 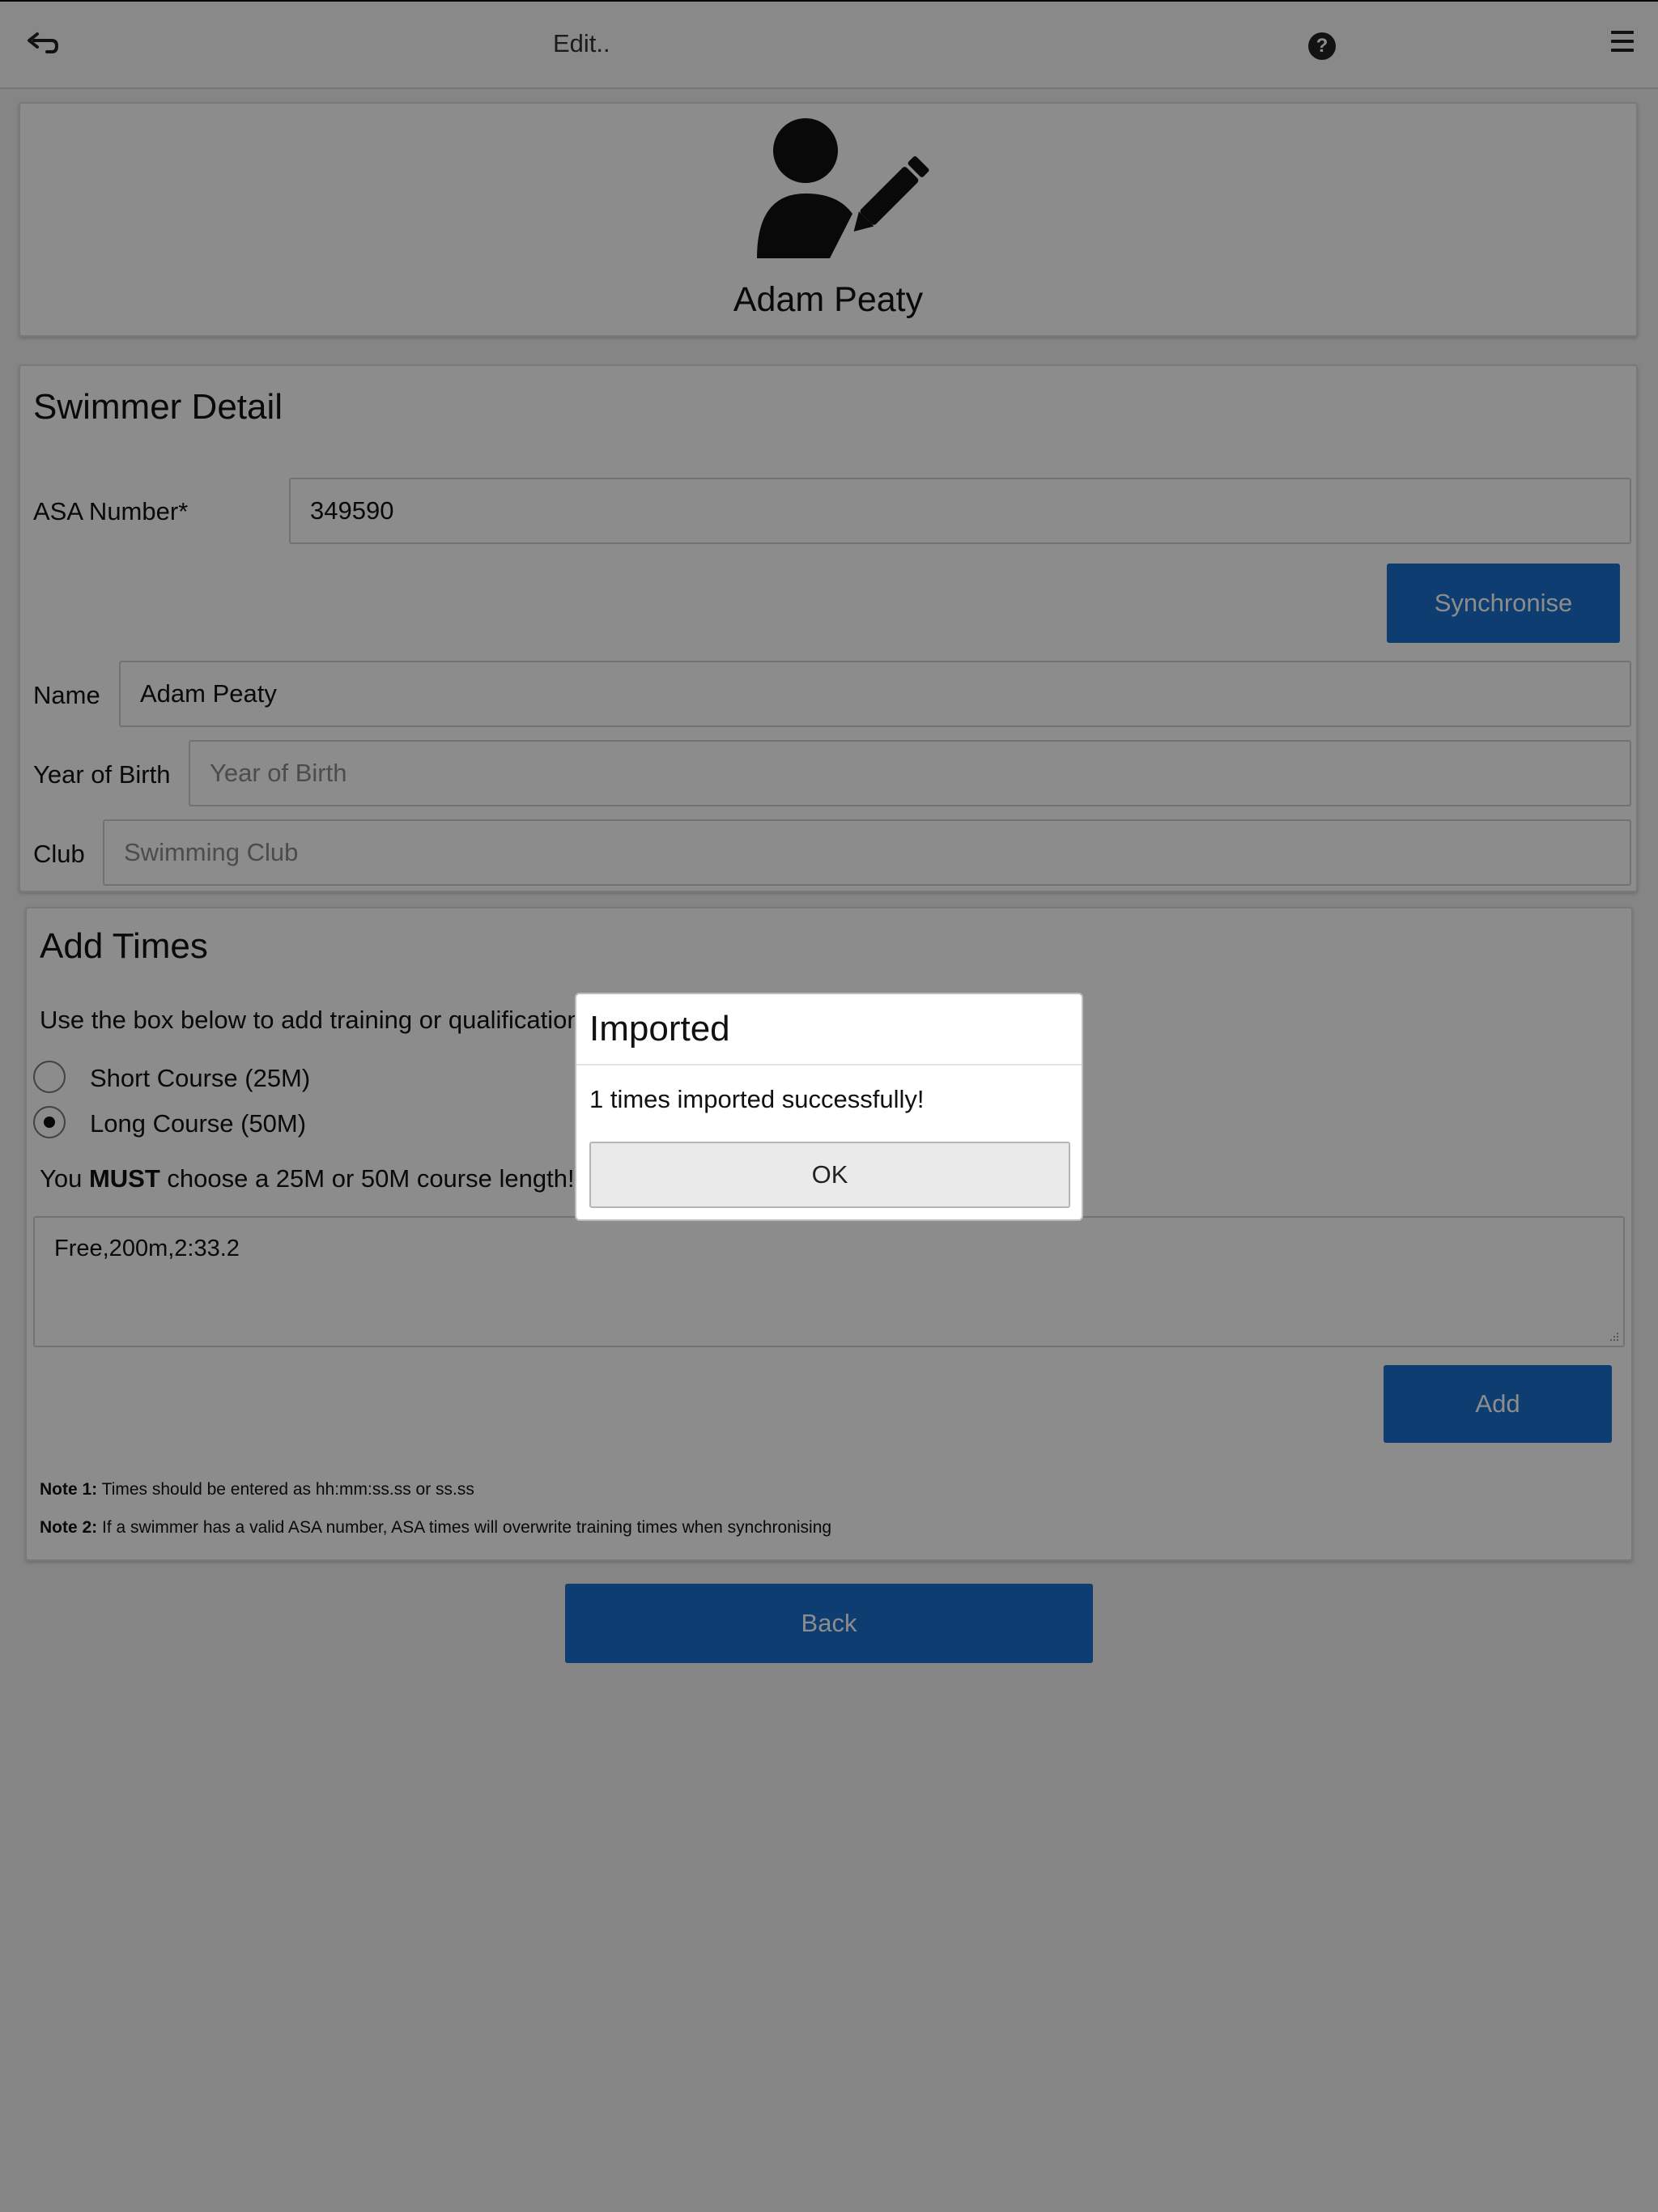 I want to click on dialog-message: 1 times imported successfully!, so click(x=757, y=1099).